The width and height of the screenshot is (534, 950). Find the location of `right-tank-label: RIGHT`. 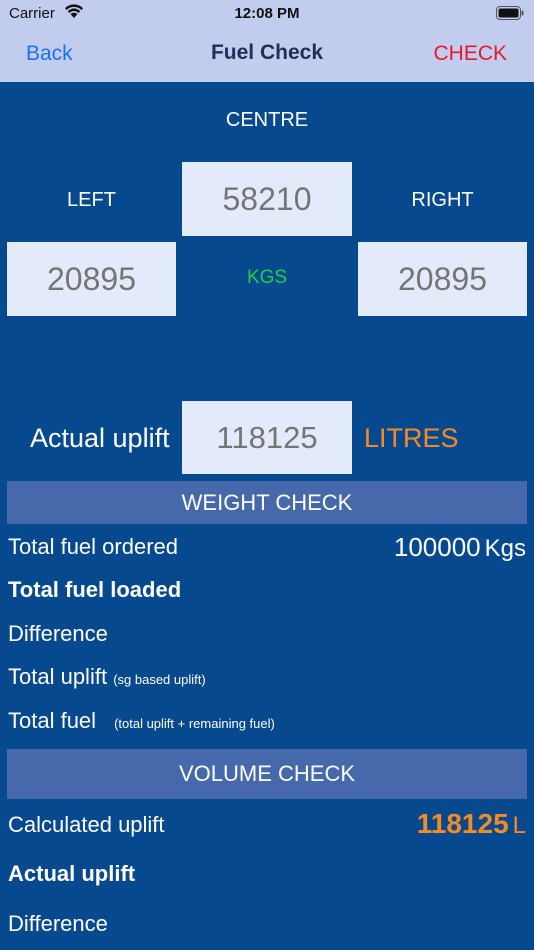

right-tank-label: RIGHT is located at coordinates (442, 200).